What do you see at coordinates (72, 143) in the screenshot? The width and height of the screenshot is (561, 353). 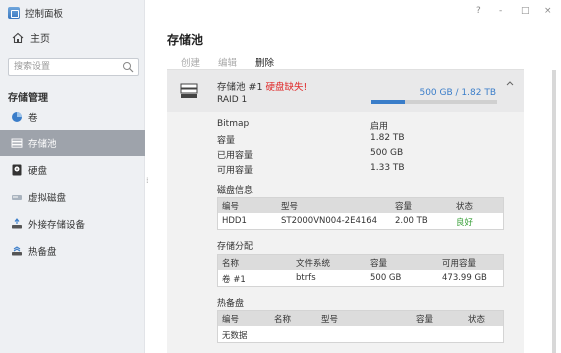 I see `sidebar-item-storage-pool: 存储池` at bounding box center [72, 143].